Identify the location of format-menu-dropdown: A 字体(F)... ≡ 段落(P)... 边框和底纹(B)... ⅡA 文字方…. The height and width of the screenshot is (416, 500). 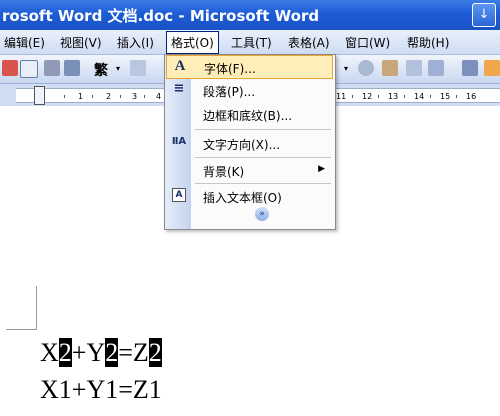
(250, 142).